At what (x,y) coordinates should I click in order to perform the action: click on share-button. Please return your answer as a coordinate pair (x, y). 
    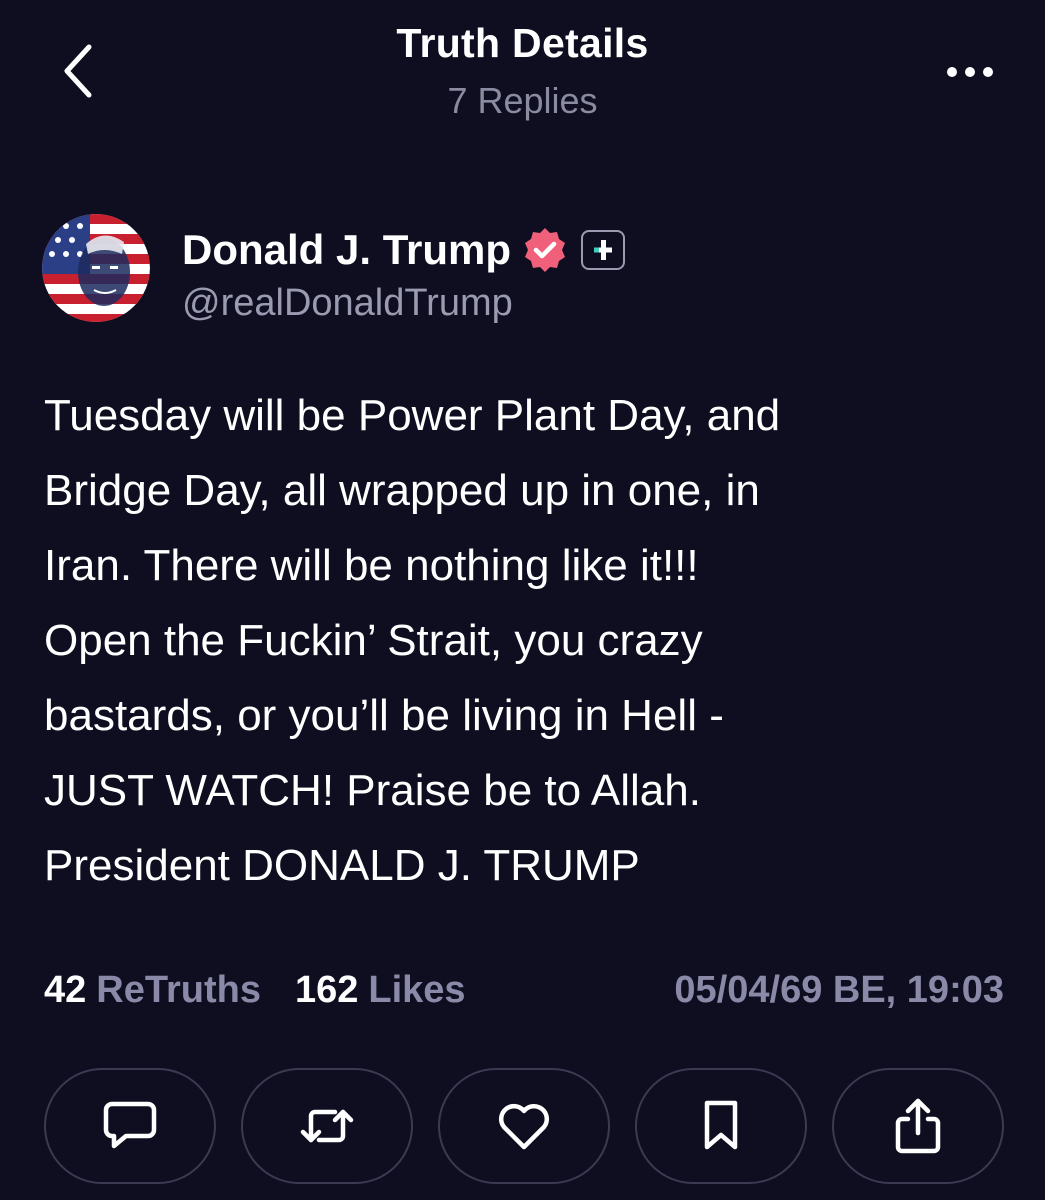
    Looking at the image, I should click on (918, 1126).